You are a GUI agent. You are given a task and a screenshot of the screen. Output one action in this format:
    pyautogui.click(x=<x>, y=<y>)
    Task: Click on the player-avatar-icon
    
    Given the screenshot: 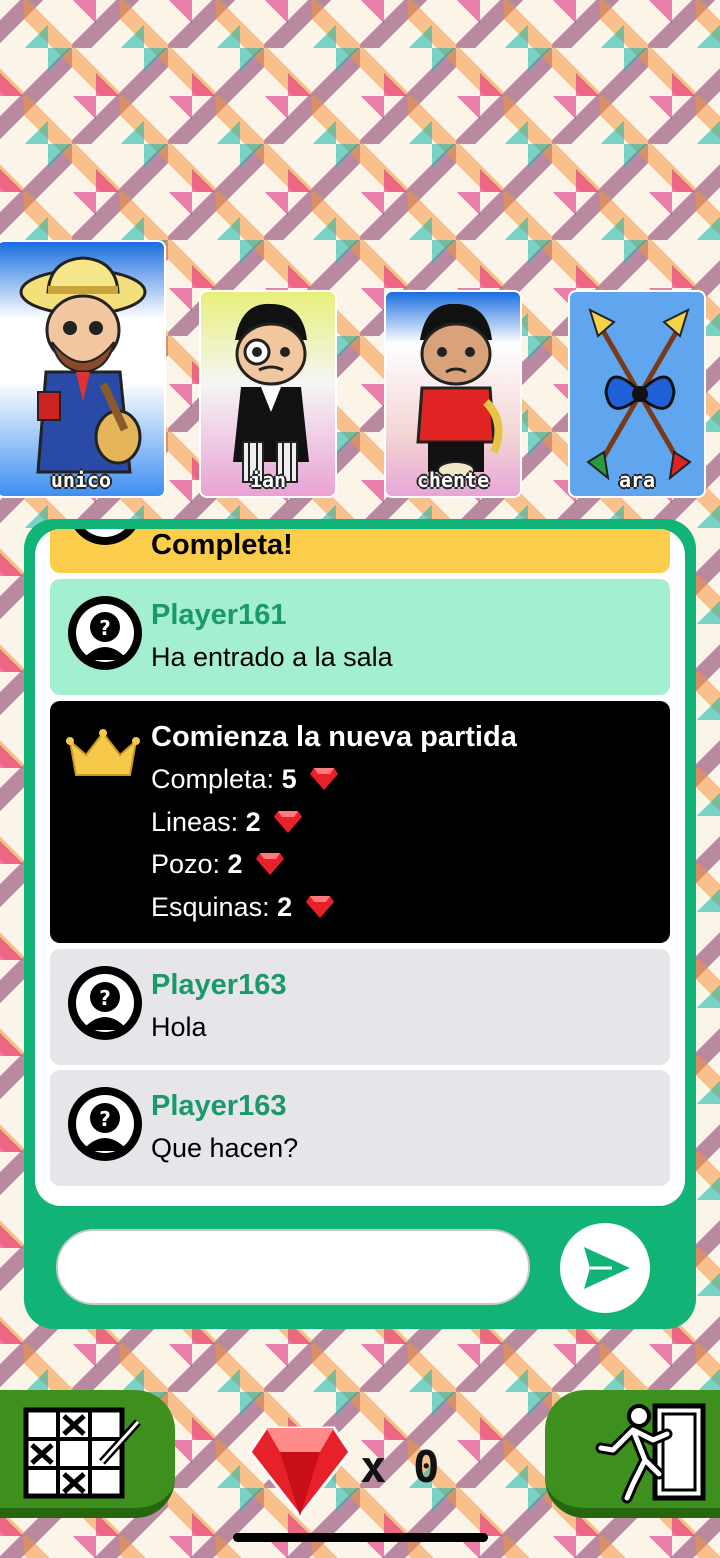 What is the action you would take?
    pyautogui.click(x=105, y=537)
    